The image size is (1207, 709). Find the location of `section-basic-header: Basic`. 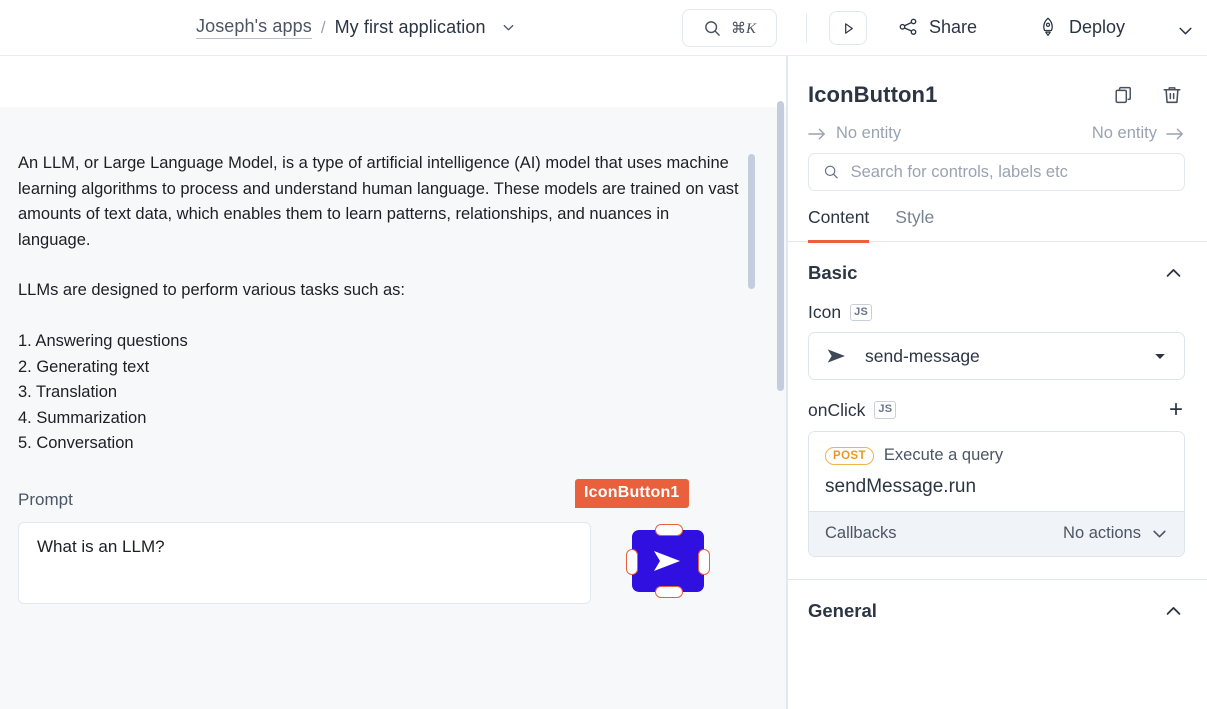

section-basic-header: Basic is located at coordinates (997, 263).